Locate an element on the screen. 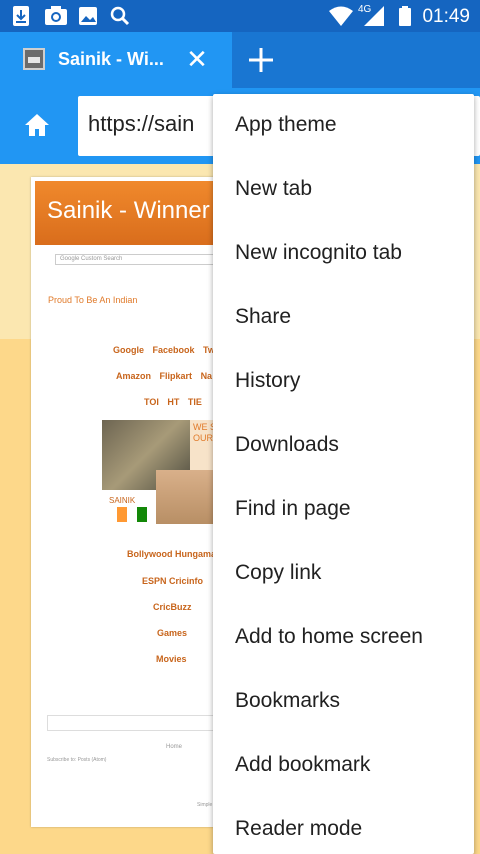 Image resolution: width=480 pixels, height=854 pixels. link-tie: TIE is located at coordinates (195, 402).